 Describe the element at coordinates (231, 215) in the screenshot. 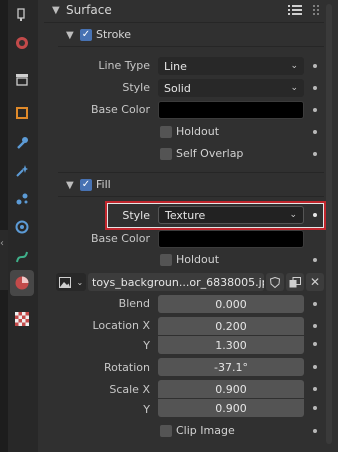

I see `fill-style-dropdown: Texture ⌄` at that location.